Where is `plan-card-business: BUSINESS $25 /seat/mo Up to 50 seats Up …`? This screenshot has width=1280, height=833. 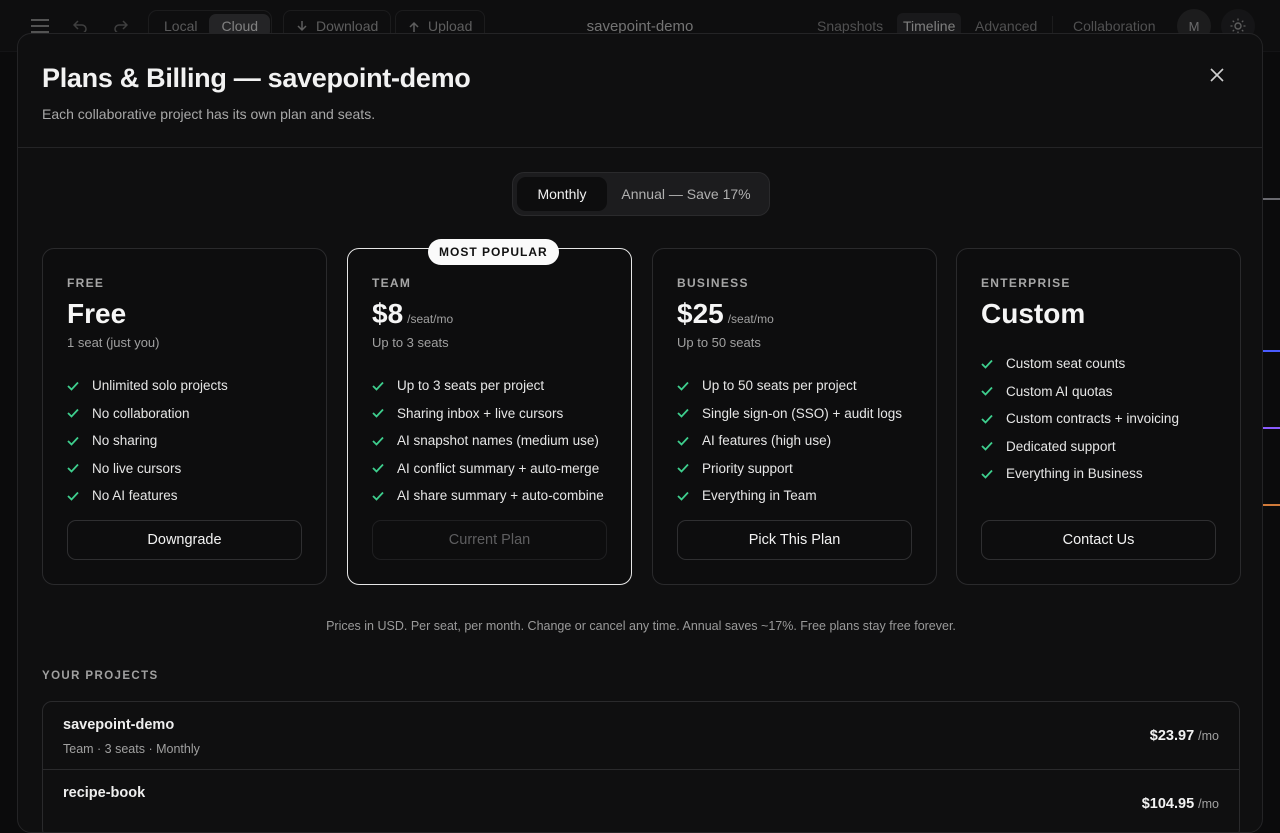 plan-card-business: BUSINESS $25 /seat/mo Up to 50 seats Up … is located at coordinates (794, 416).